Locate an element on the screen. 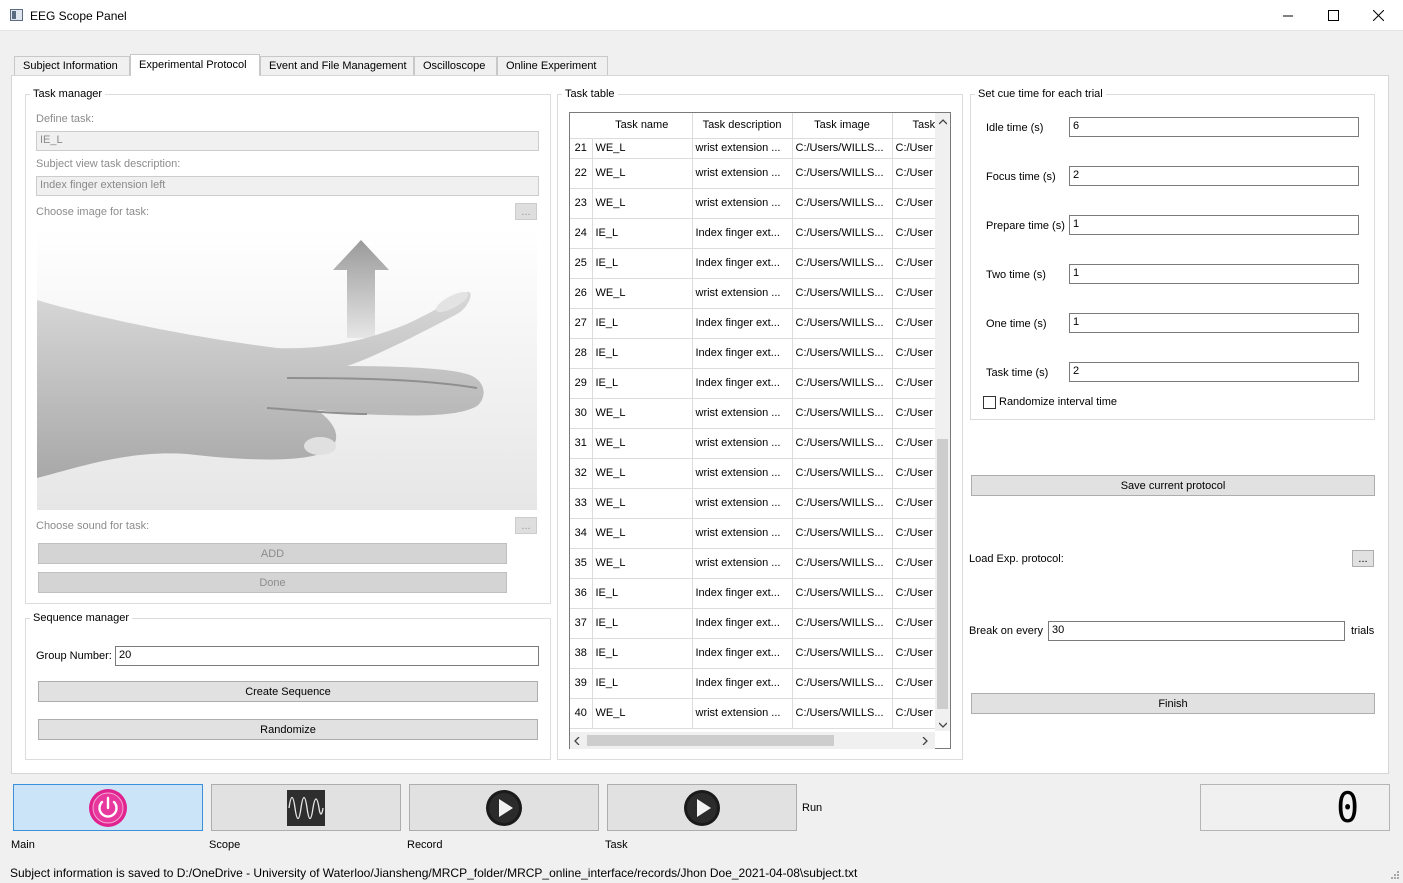 This screenshot has width=1403, height=883. close-icon is located at coordinates (1378, 15).